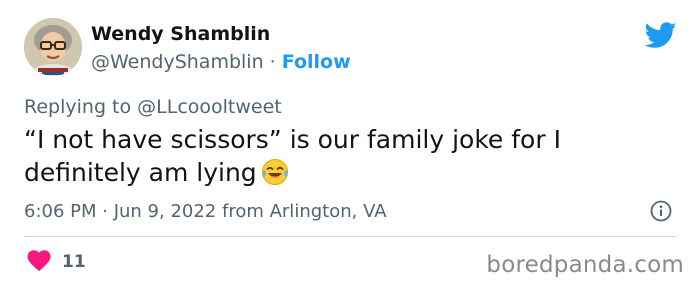 This screenshot has height=288, width=700. What do you see at coordinates (81, 107) in the screenshot?
I see `replying-to-prefix: Replying to` at bounding box center [81, 107].